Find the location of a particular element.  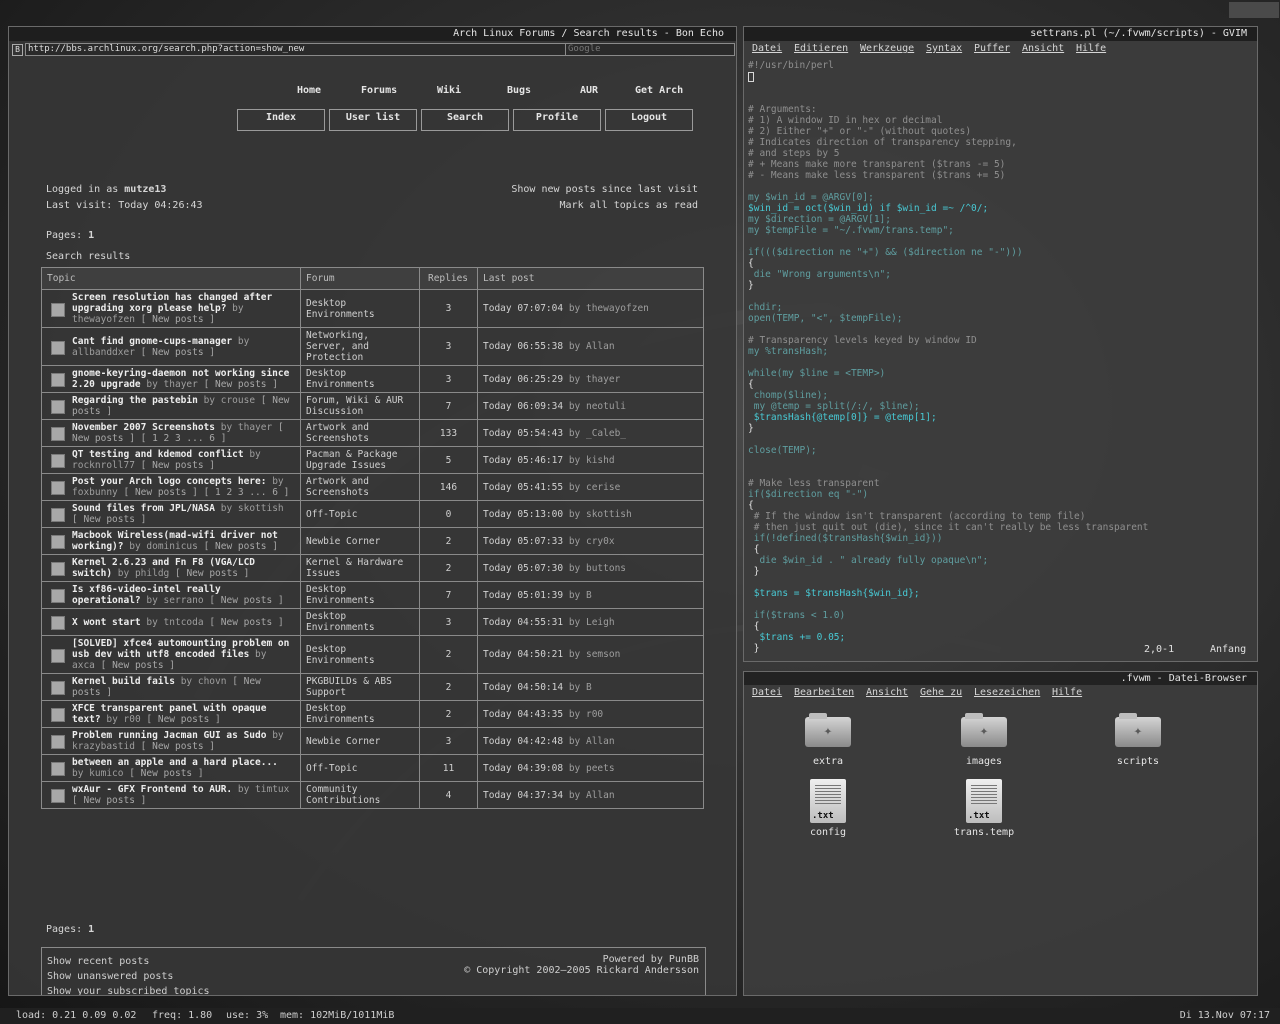

topic-author: by crouse is located at coordinates (229, 400).